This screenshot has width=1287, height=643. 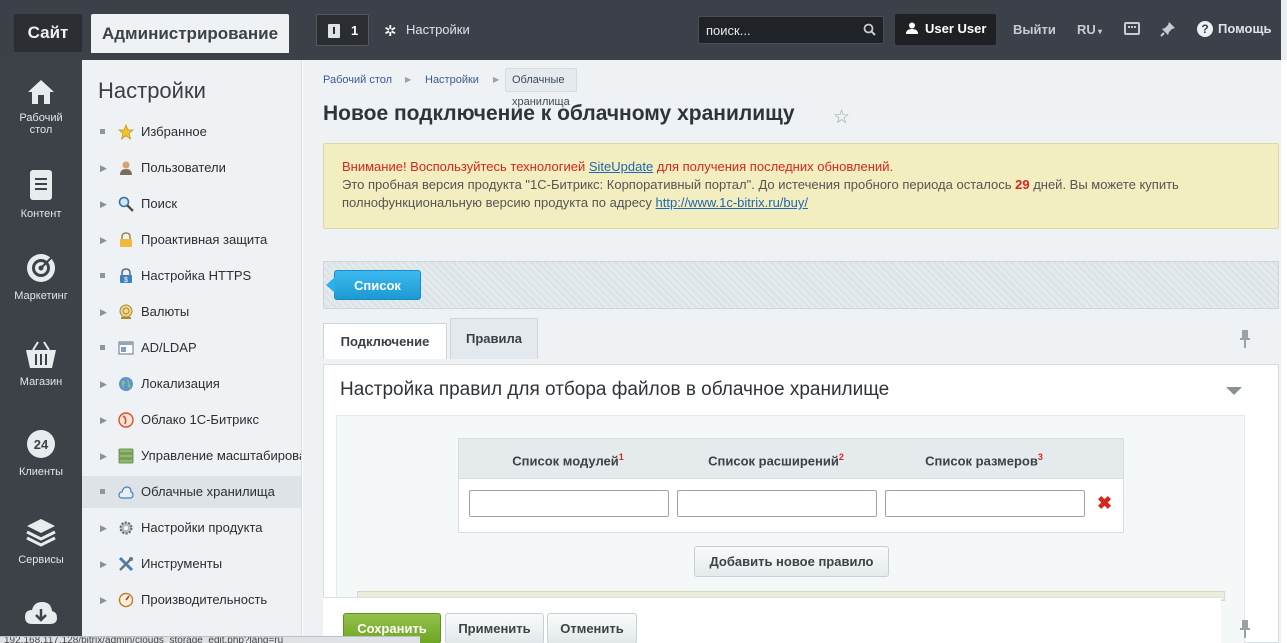 What do you see at coordinates (592, 628) in the screenshot?
I see `cancel-button: Отменить` at bounding box center [592, 628].